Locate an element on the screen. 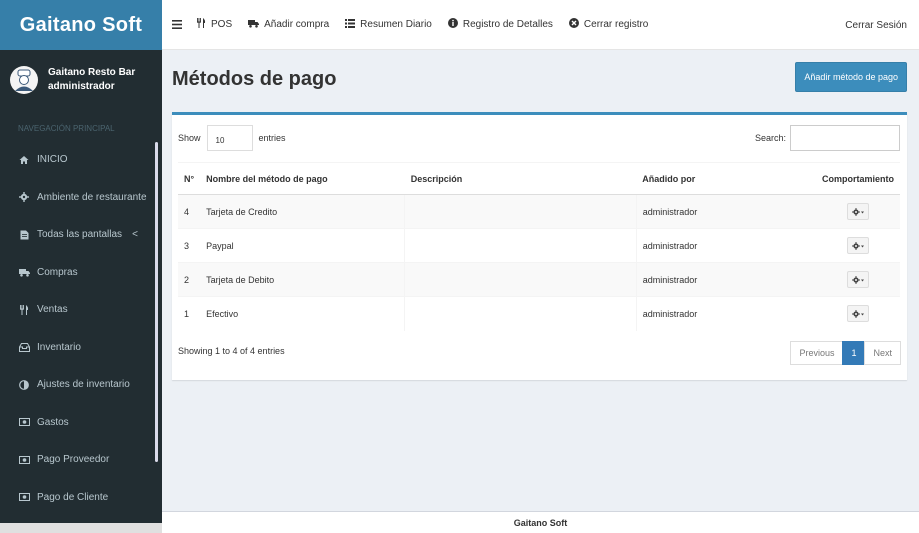 This screenshot has width=919, height=533. cell-number: 3 is located at coordinates (189, 245).